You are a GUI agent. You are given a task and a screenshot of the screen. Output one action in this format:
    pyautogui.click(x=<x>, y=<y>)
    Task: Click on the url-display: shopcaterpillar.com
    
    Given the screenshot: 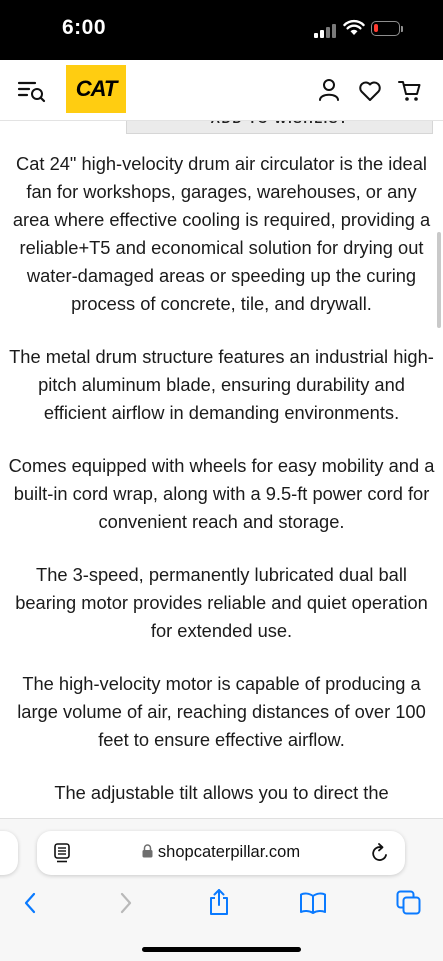 What is the action you would take?
    pyautogui.click(x=221, y=852)
    